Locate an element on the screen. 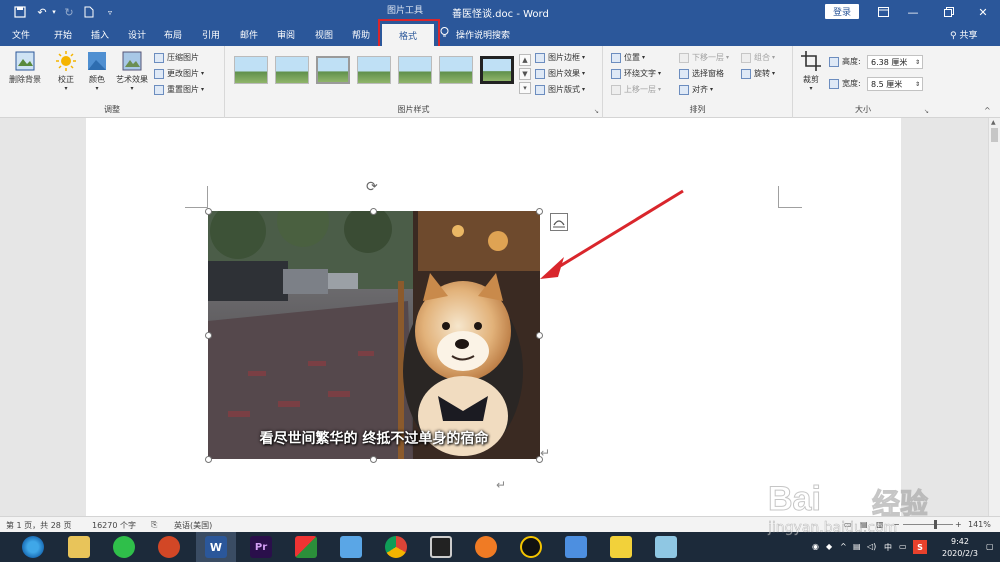  tab-design: 设计 is located at coordinates (137, 34).